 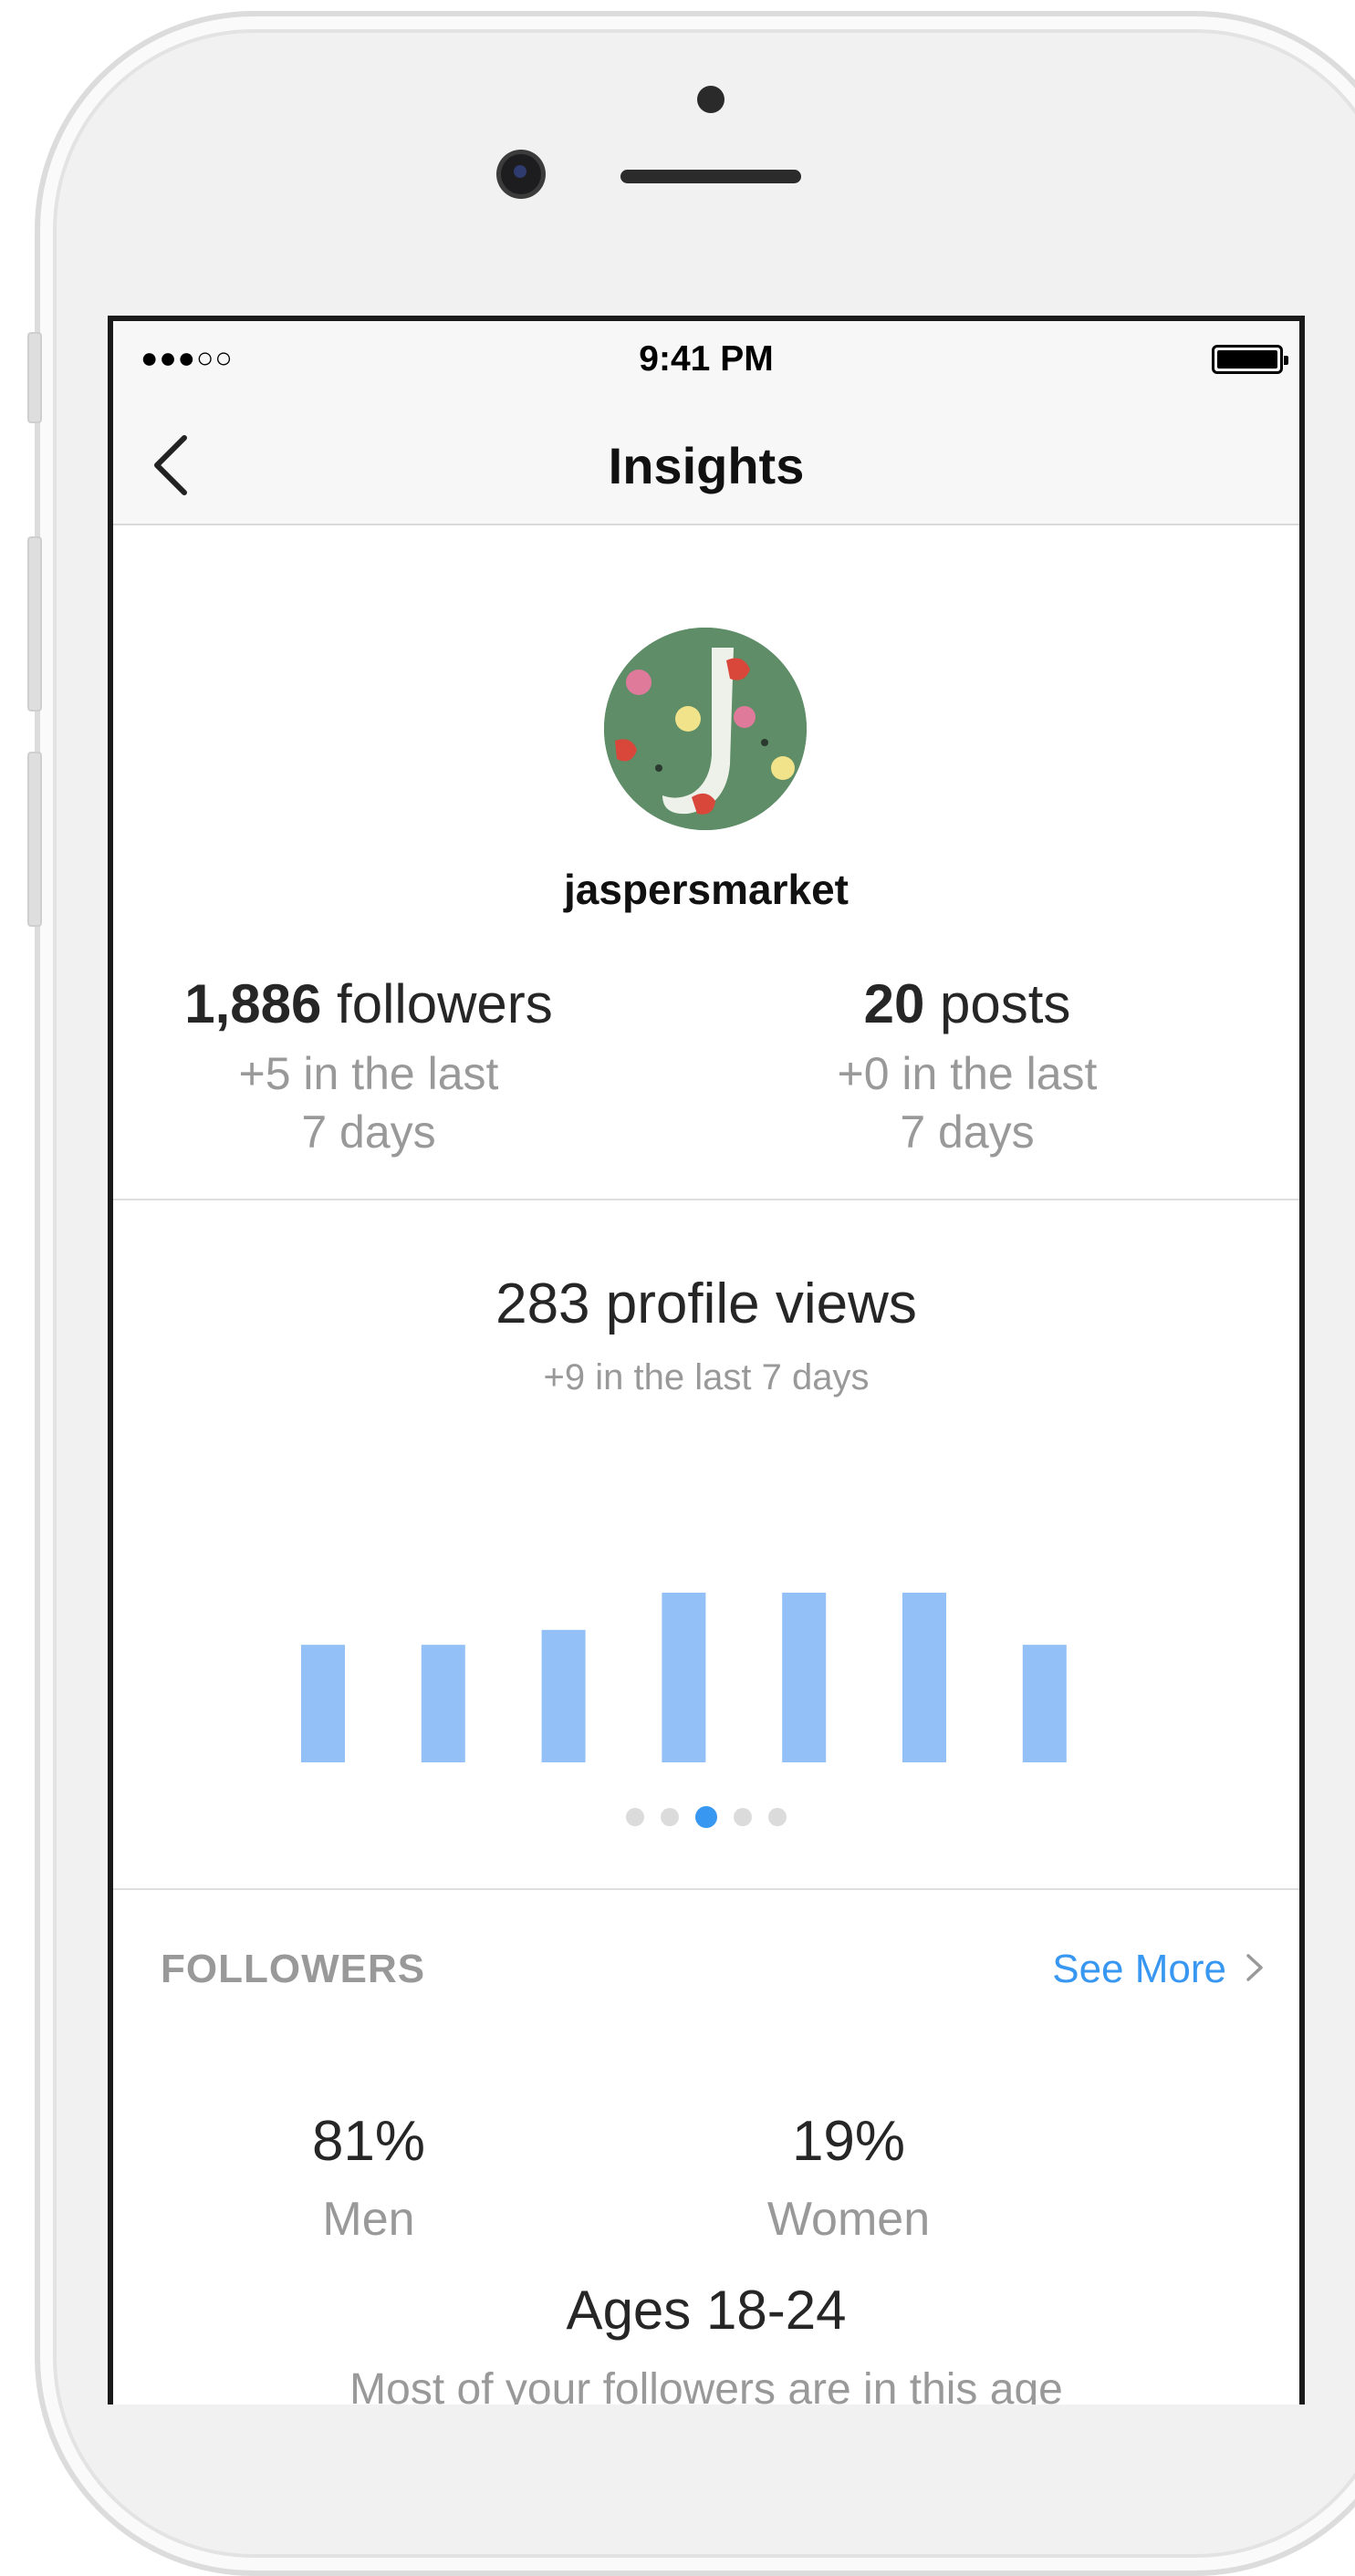 I want to click on posts-change: +0 in the last 7 days, so click(x=968, y=1103).